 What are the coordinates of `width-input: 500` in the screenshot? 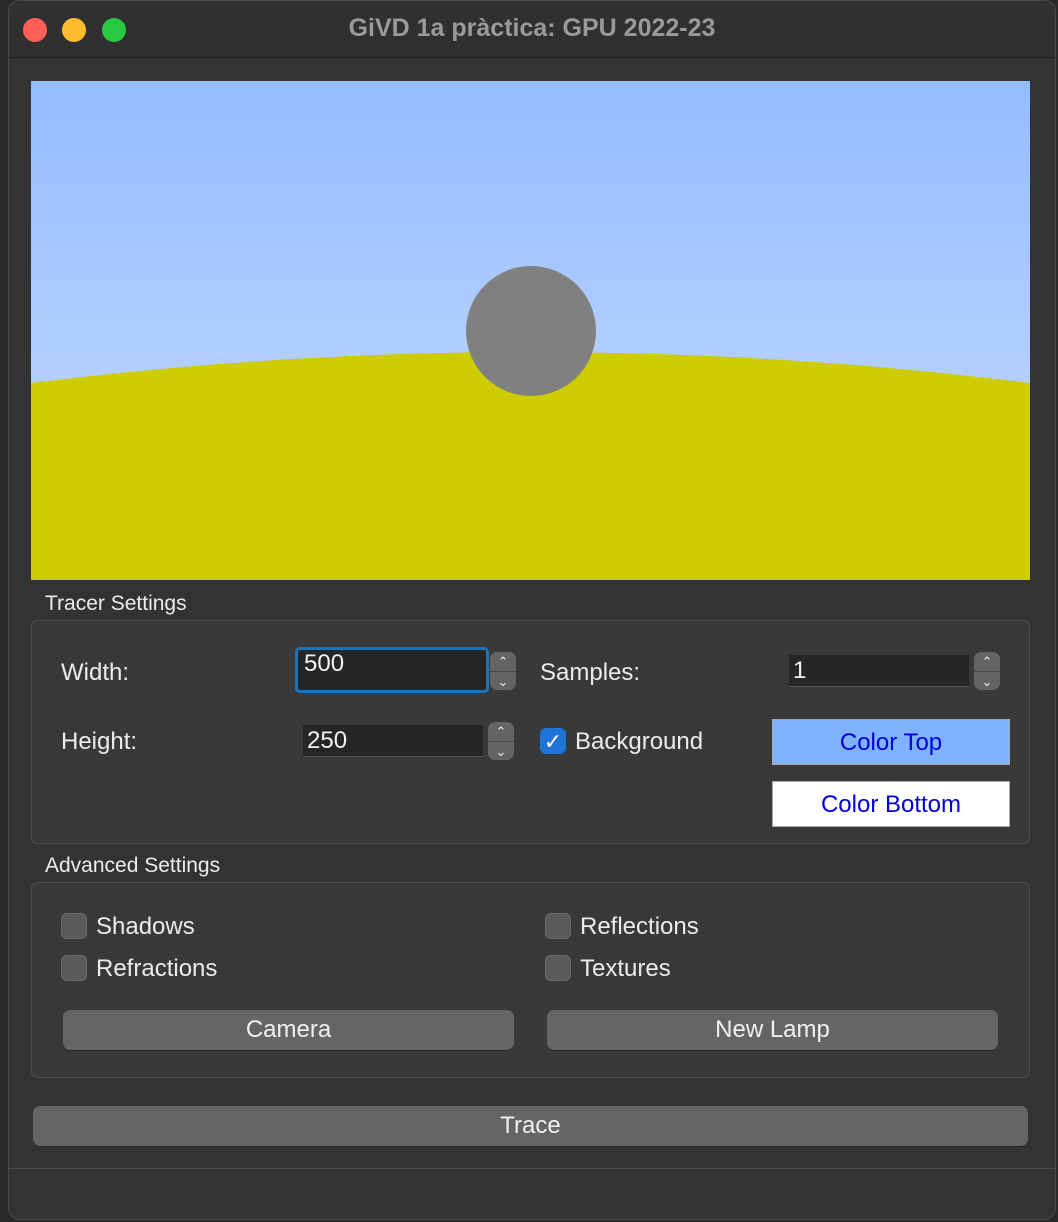 It's located at (392, 670).